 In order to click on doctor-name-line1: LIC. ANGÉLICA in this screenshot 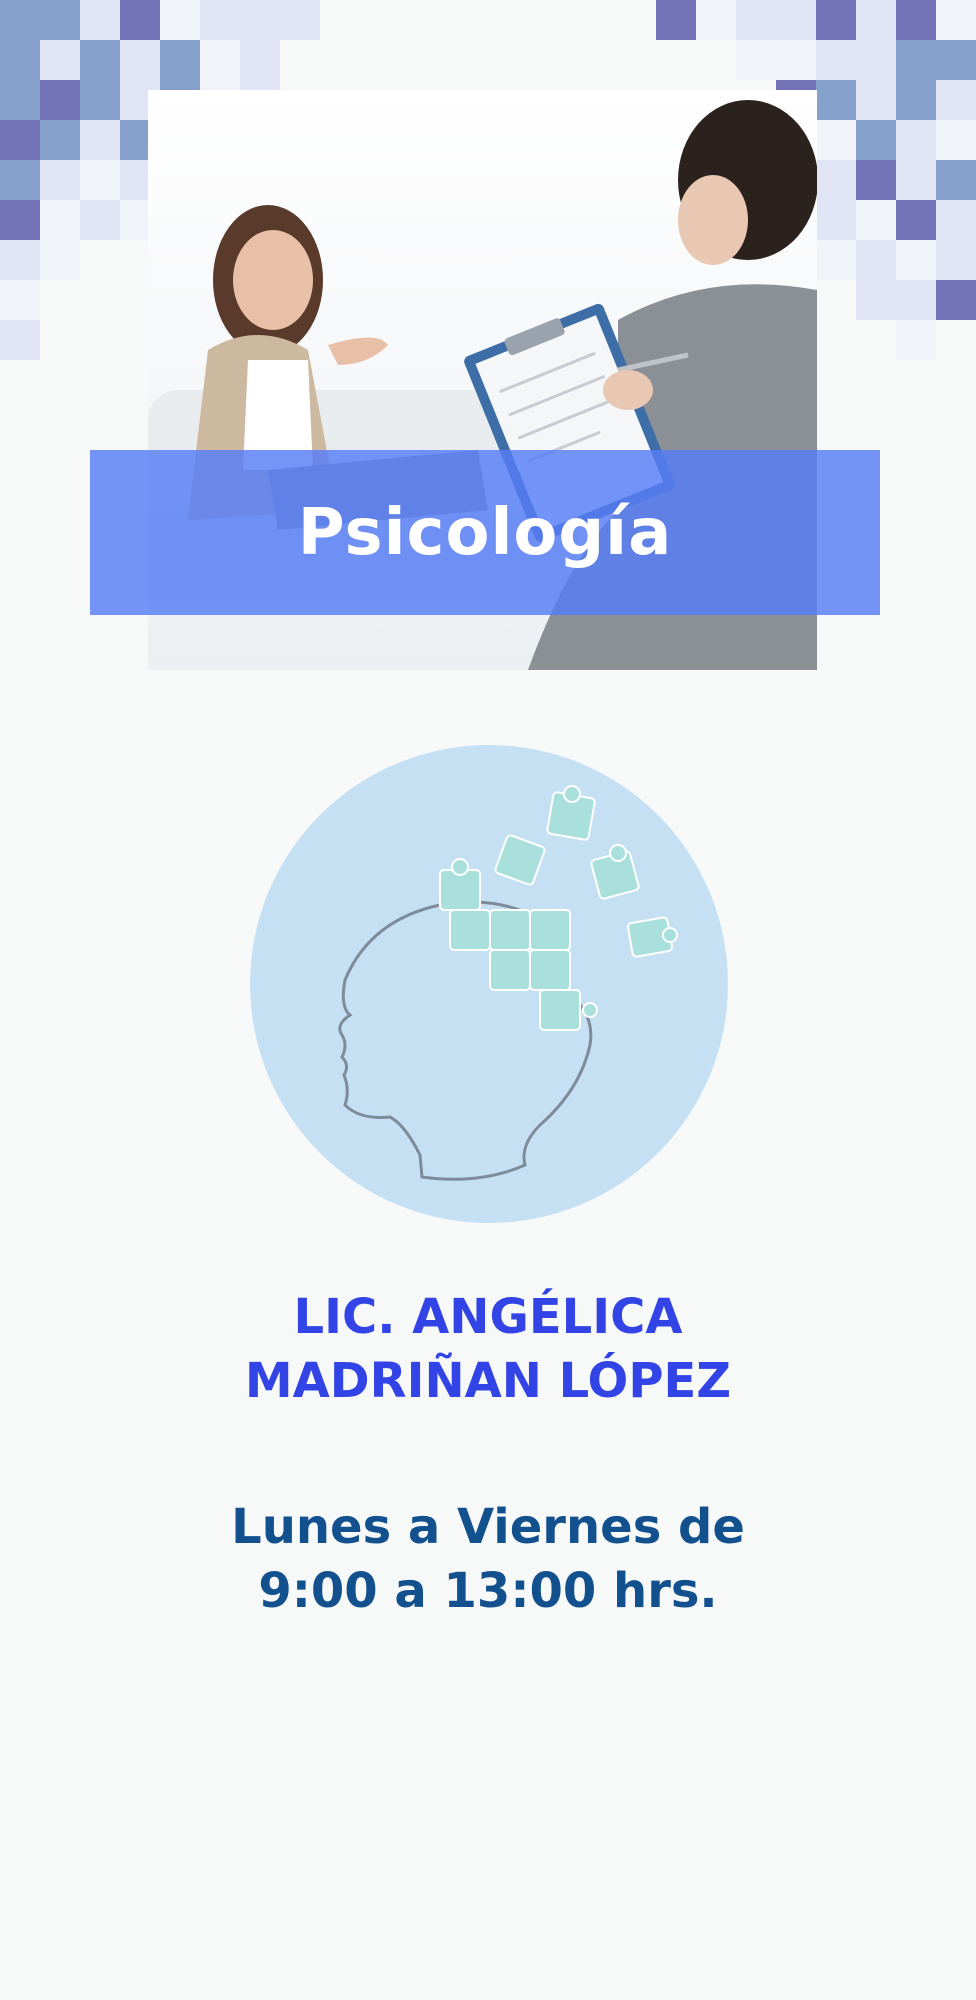, I will do `click(488, 1317)`.